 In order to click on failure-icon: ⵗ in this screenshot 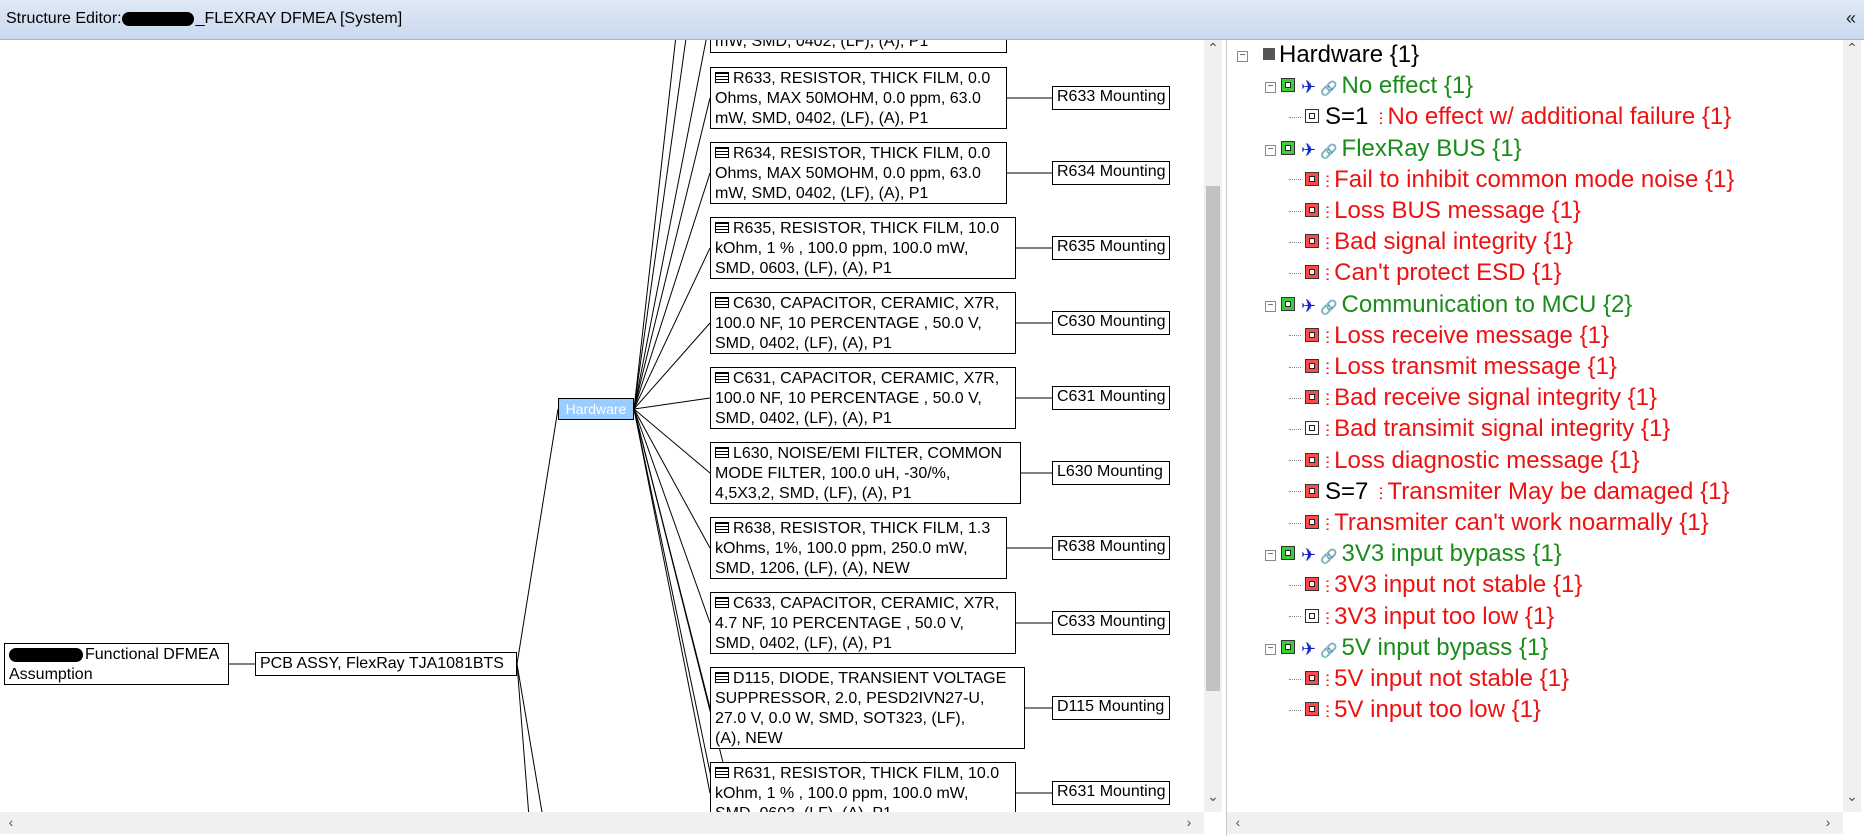, I will do `click(1328, 276)`.